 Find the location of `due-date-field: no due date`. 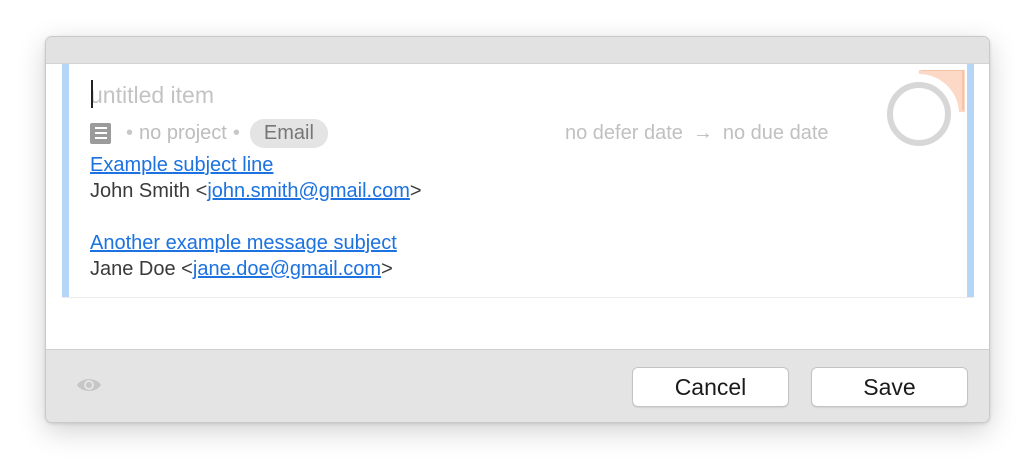

due-date-field: no due date is located at coordinates (776, 133).